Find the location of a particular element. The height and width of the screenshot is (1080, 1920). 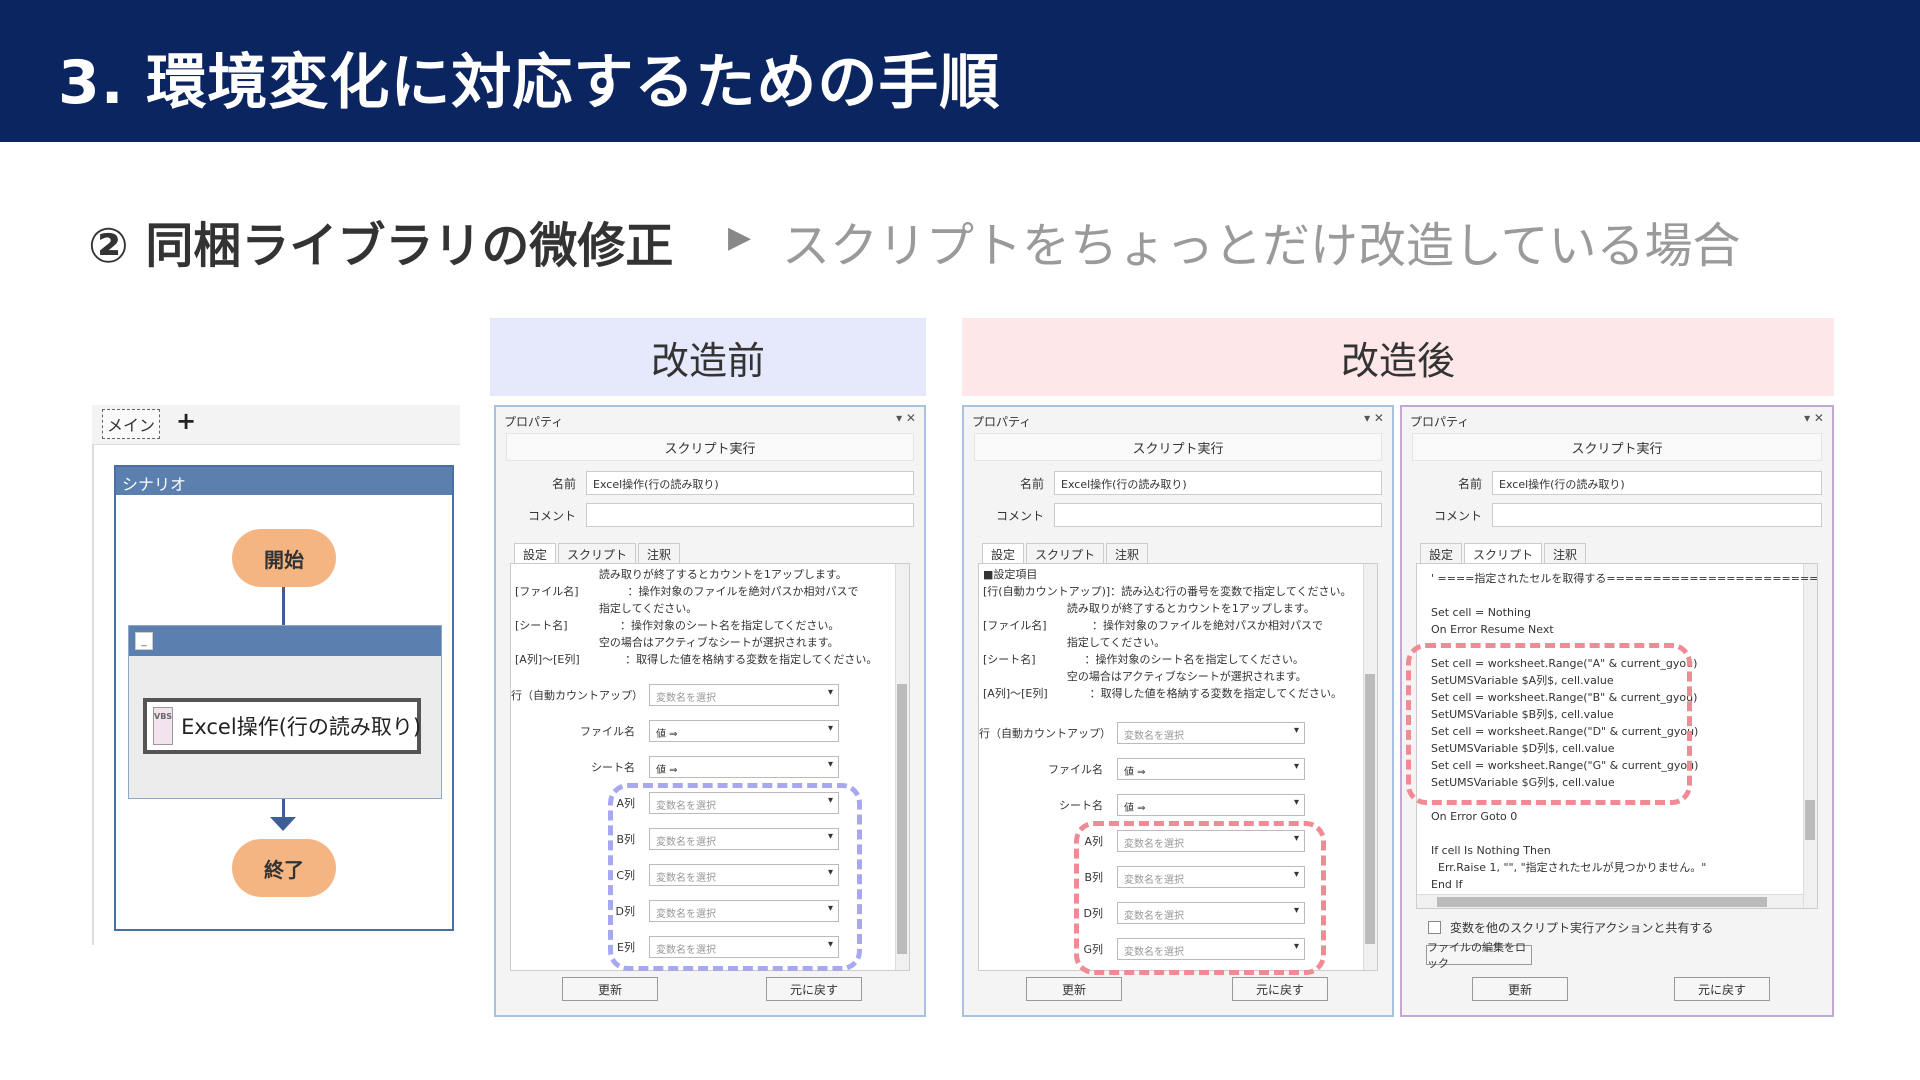

code-line: End If is located at coordinates (1447, 884).